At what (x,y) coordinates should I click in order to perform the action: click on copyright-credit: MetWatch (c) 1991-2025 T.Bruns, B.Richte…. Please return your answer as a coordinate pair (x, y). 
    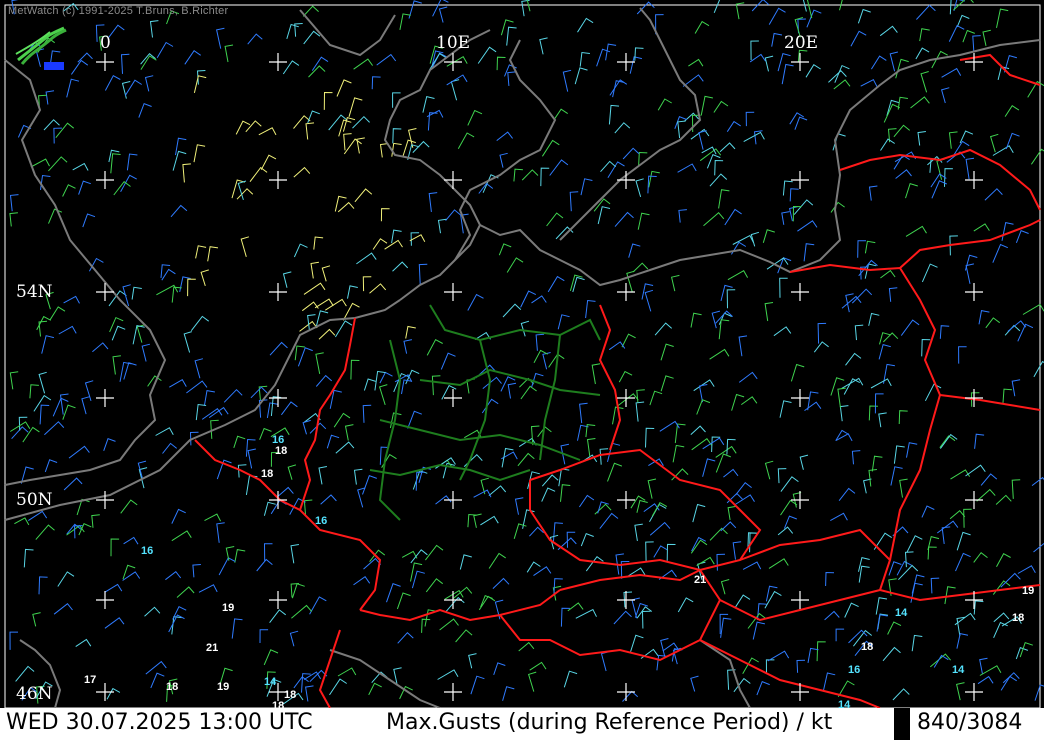
    Looking at the image, I should click on (118, 11).